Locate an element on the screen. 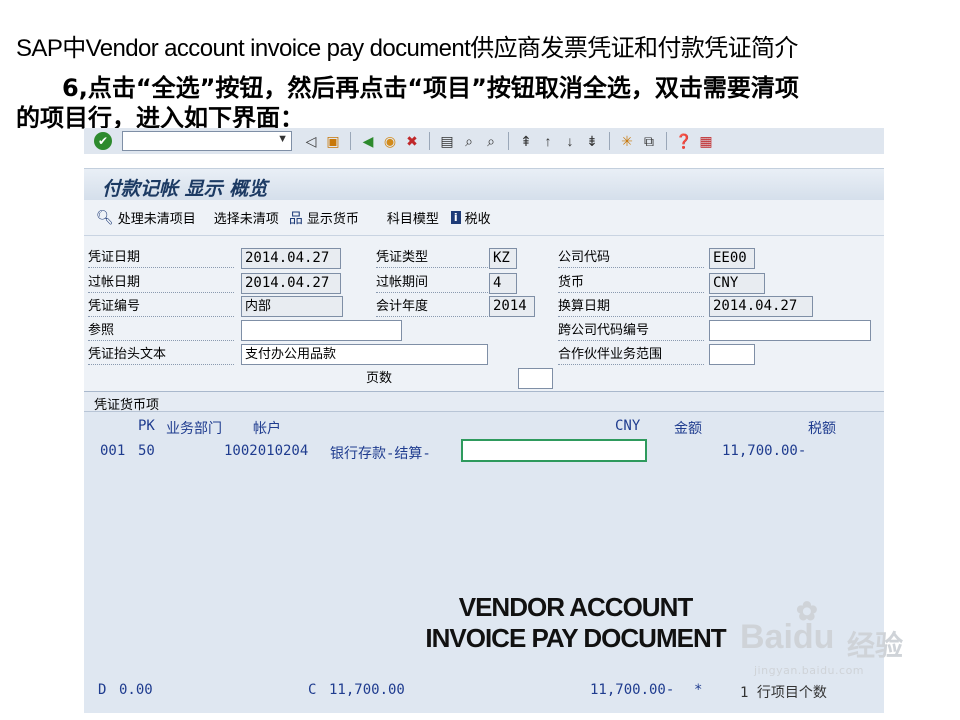  doc-date-field: 2014.04.27 is located at coordinates (291, 258).